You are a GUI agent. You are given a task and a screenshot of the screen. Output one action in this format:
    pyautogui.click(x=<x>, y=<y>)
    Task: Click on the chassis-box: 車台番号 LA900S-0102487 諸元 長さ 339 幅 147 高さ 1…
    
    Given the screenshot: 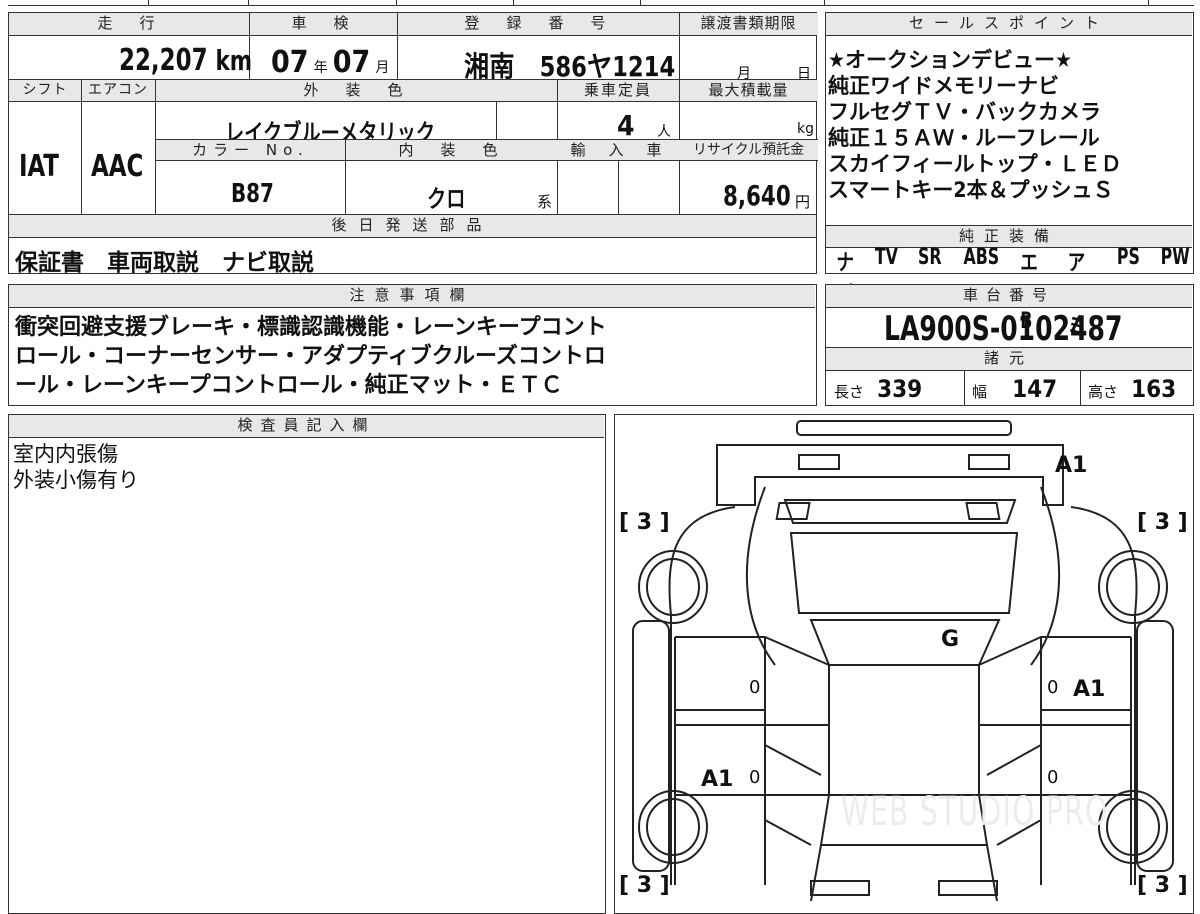 What is the action you would take?
    pyautogui.click(x=1009, y=345)
    